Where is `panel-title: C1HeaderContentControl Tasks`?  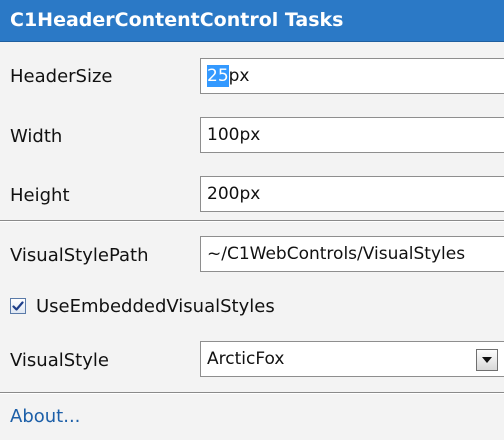 panel-title: C1HeaderContentControl Tasks is located at coordinates (177, 20).